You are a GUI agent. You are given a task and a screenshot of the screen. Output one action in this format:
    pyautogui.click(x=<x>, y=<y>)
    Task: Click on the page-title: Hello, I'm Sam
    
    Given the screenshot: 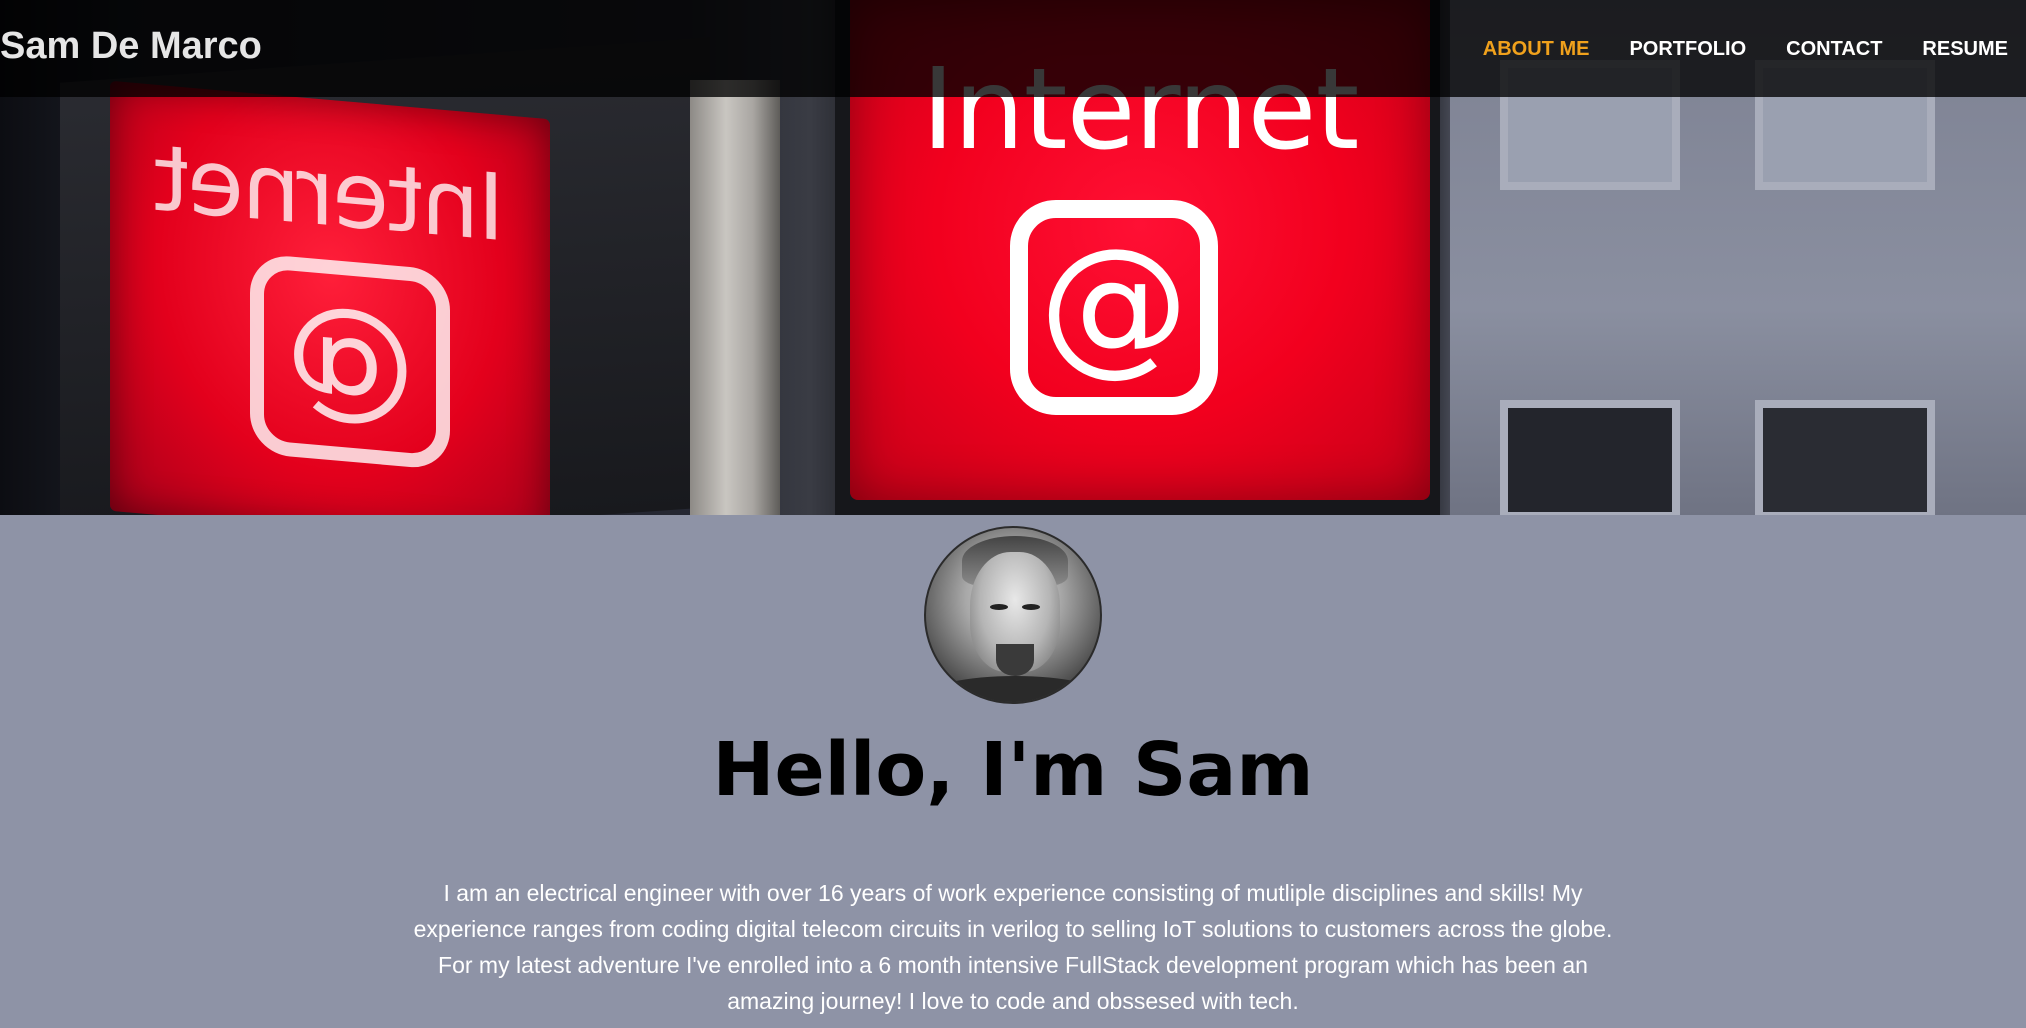 What is the action you would take?
    pyautogui.click(x=1013, y=770)
    